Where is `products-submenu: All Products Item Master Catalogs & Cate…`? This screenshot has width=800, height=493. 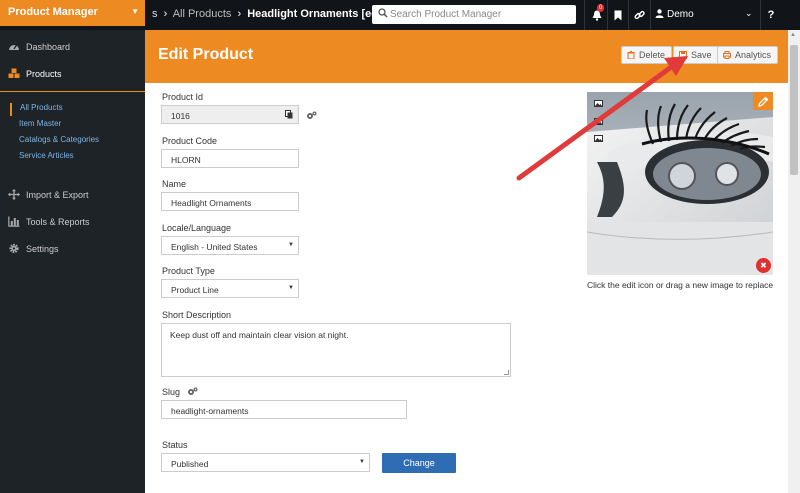 products-submenu: All Products Item Master Catalogs & Cate… is located at coordinates (72, 139).